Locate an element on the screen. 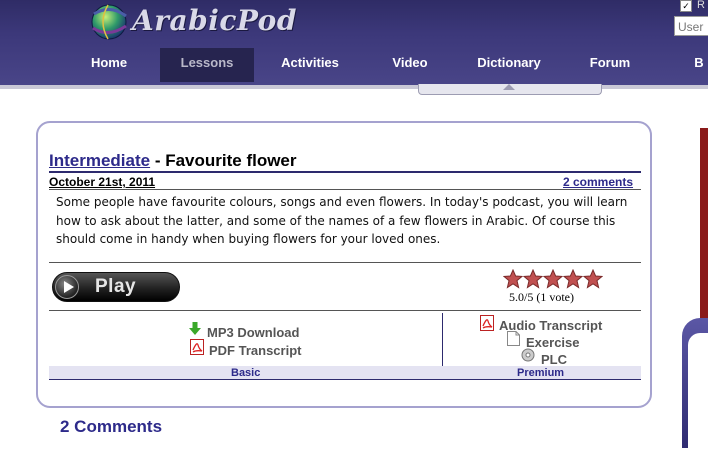 Image resolution: width=708 pixels, height=453 pixels. comments-heading: 2 Comments is located at coordinates (111, 426).